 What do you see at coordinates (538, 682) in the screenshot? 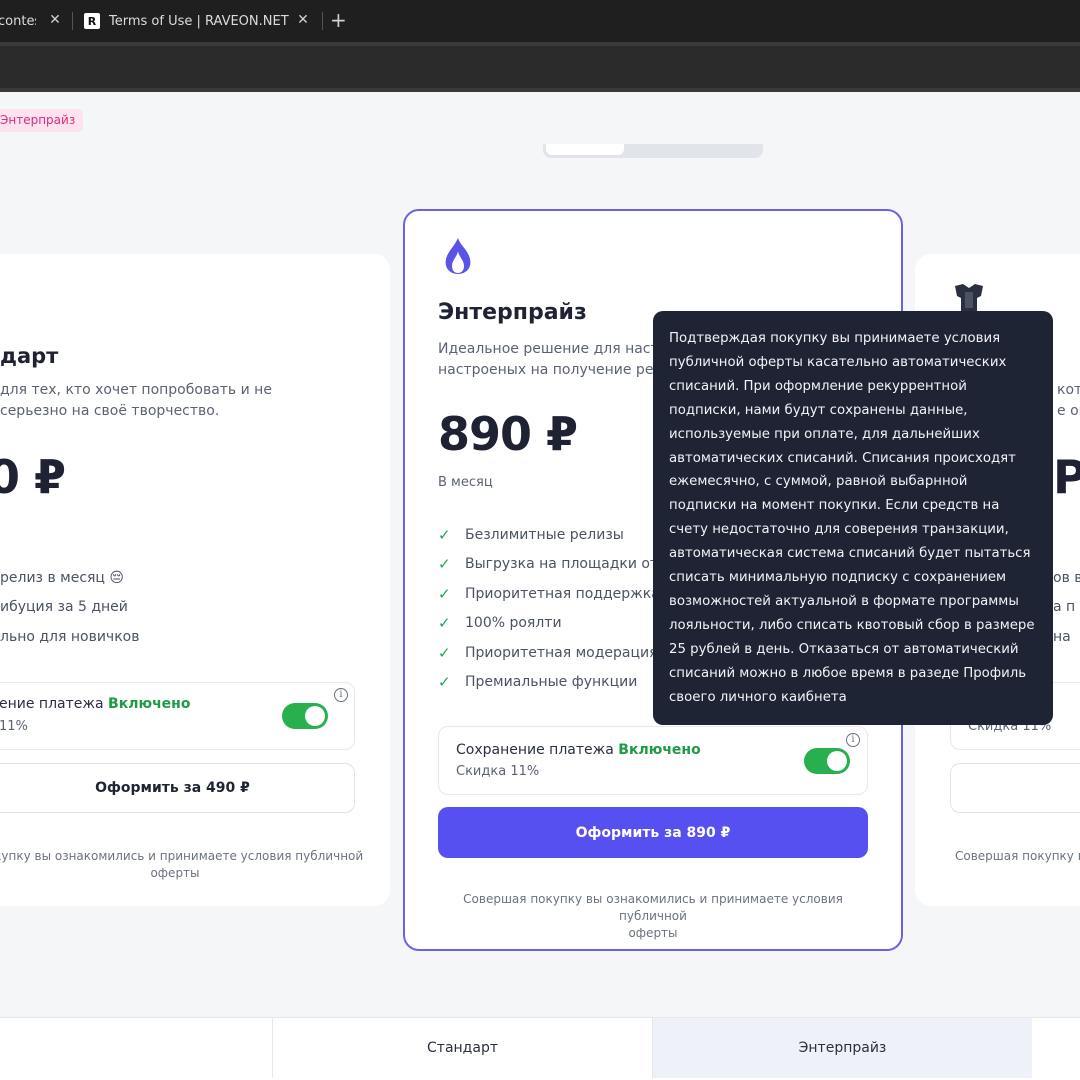
I see `feature-item: ✓ Премиальные функции` at bounding box center [538, 682].